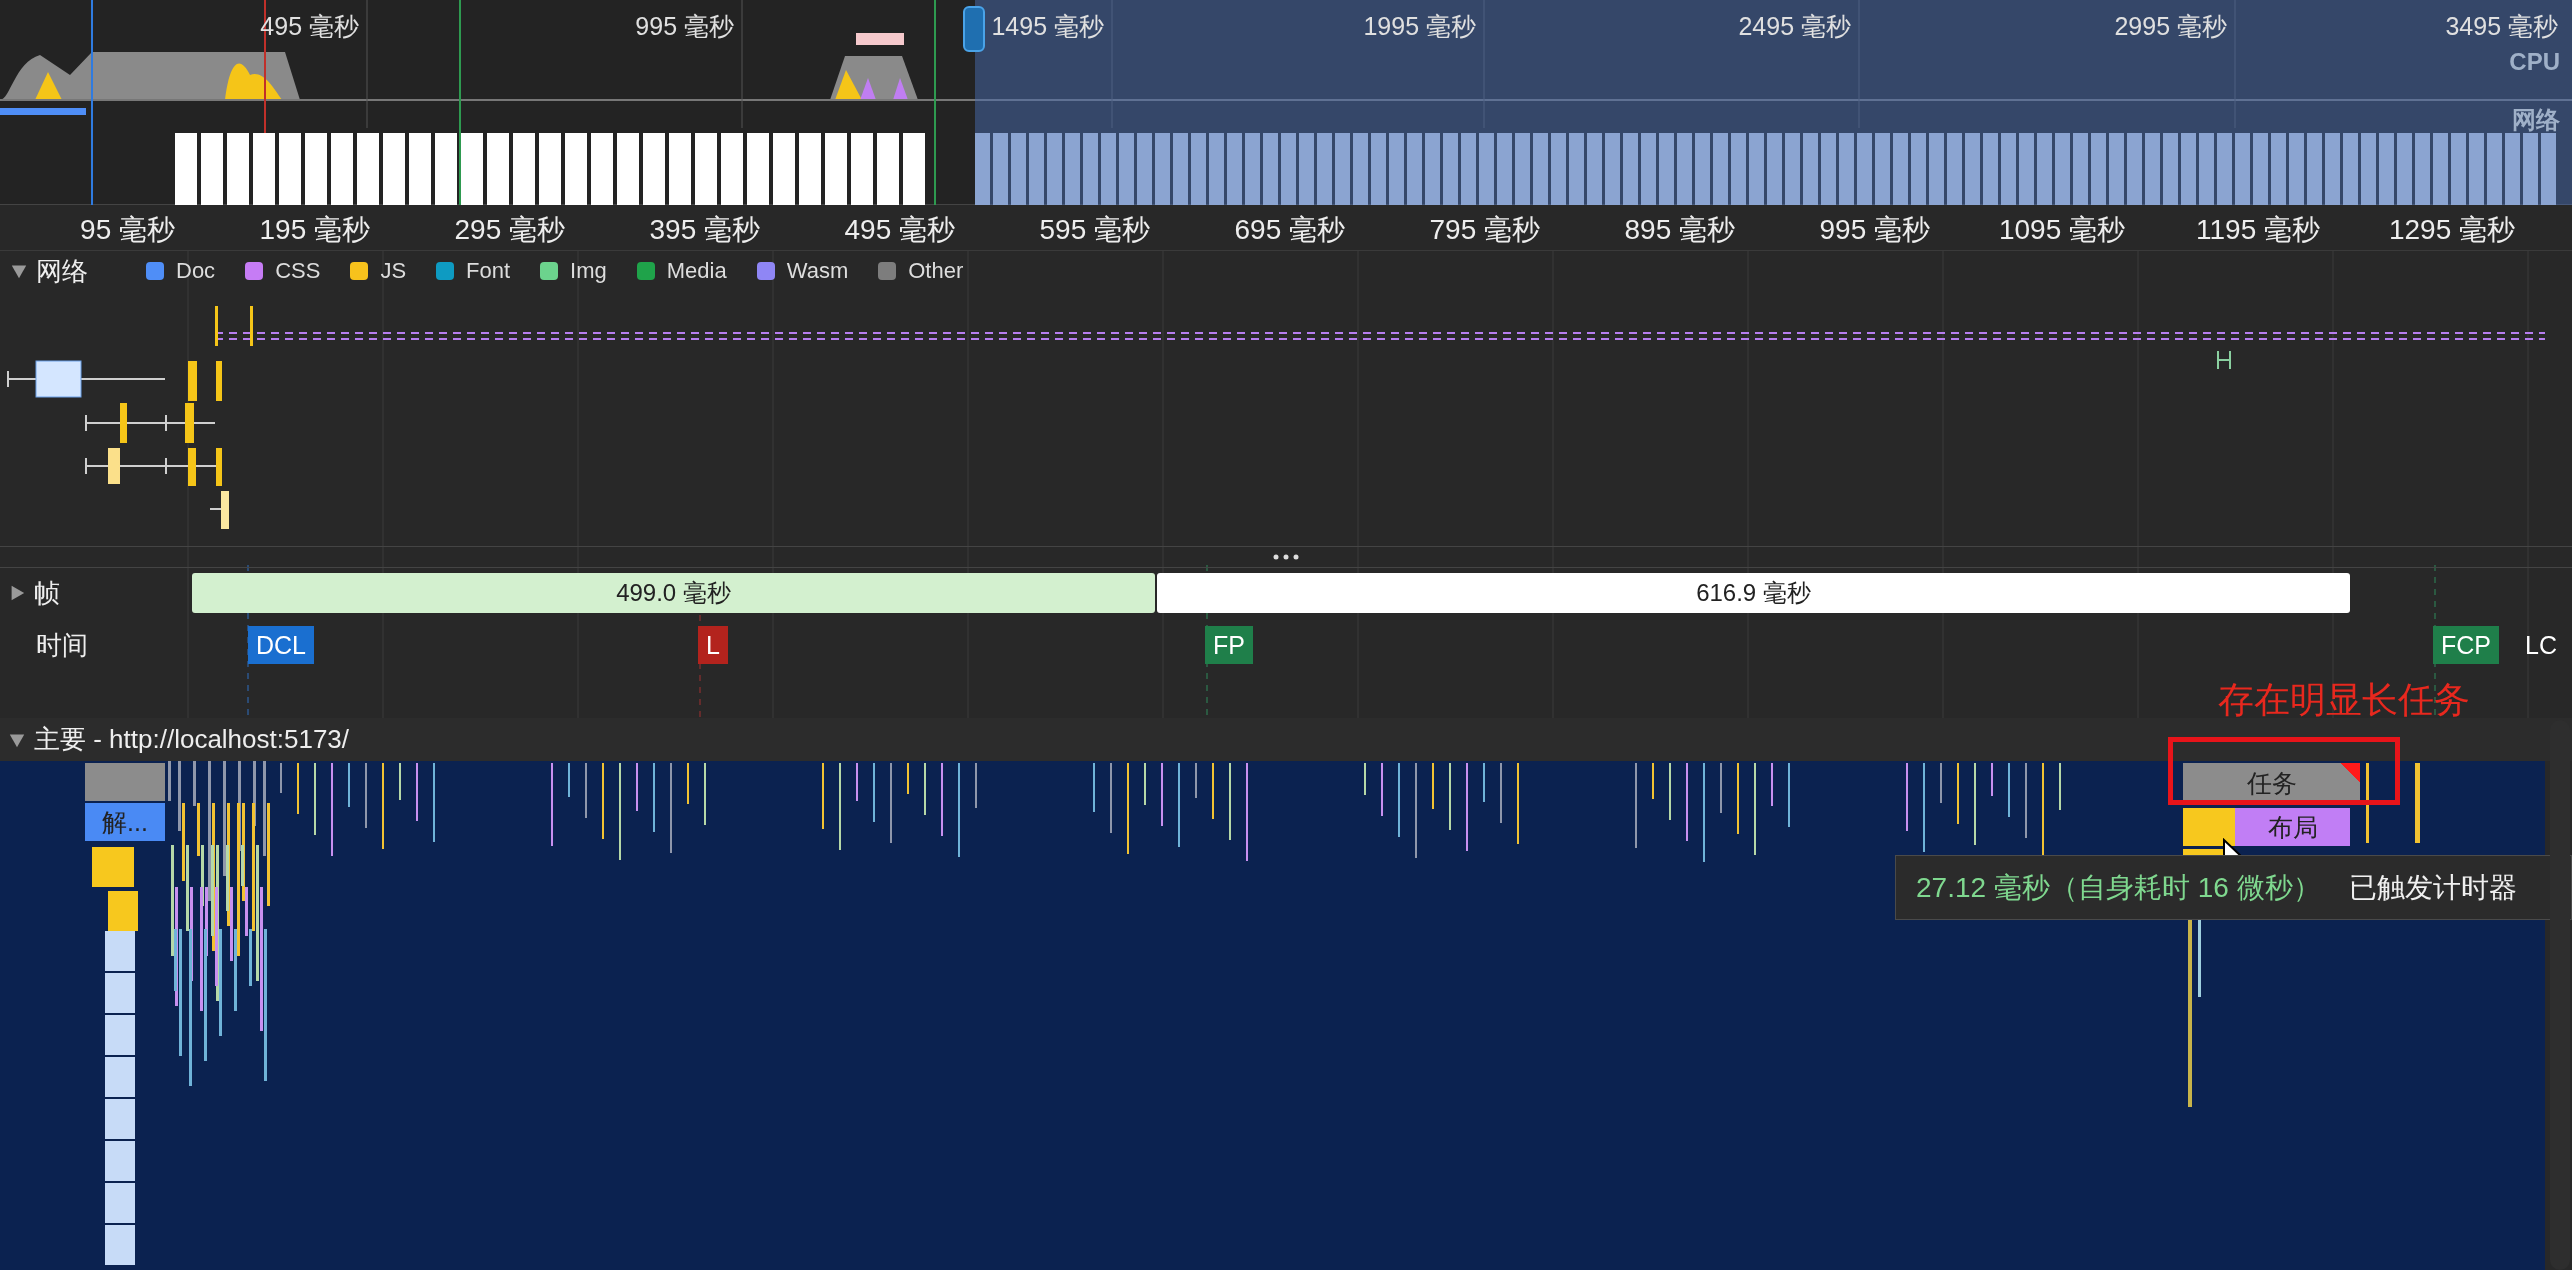 The width and height of the screenshot is (2572, 1270). Describe the element at coordinates (192, 739) in the screenshot. I see `track-title: 主要 - http://localhost:5173/` at that location.